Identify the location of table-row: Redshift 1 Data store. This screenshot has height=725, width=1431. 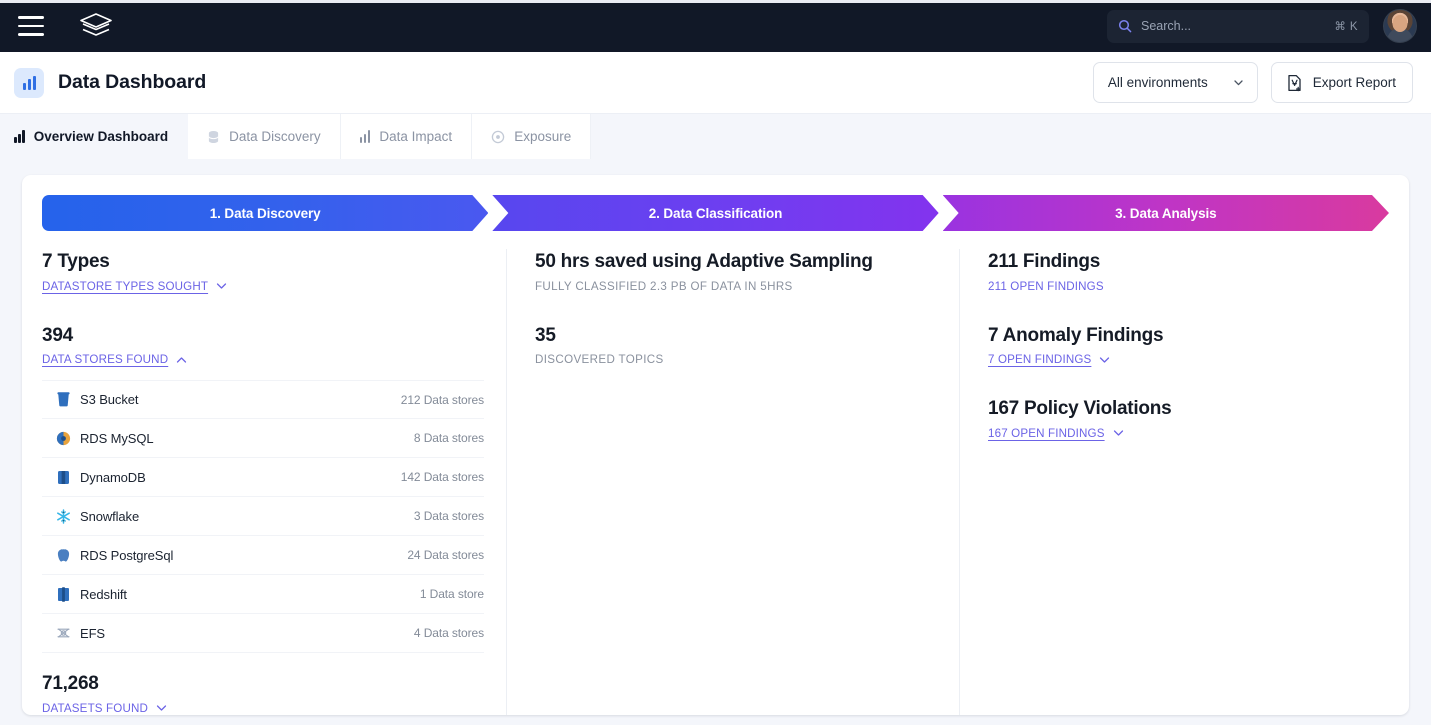
(263, 595).